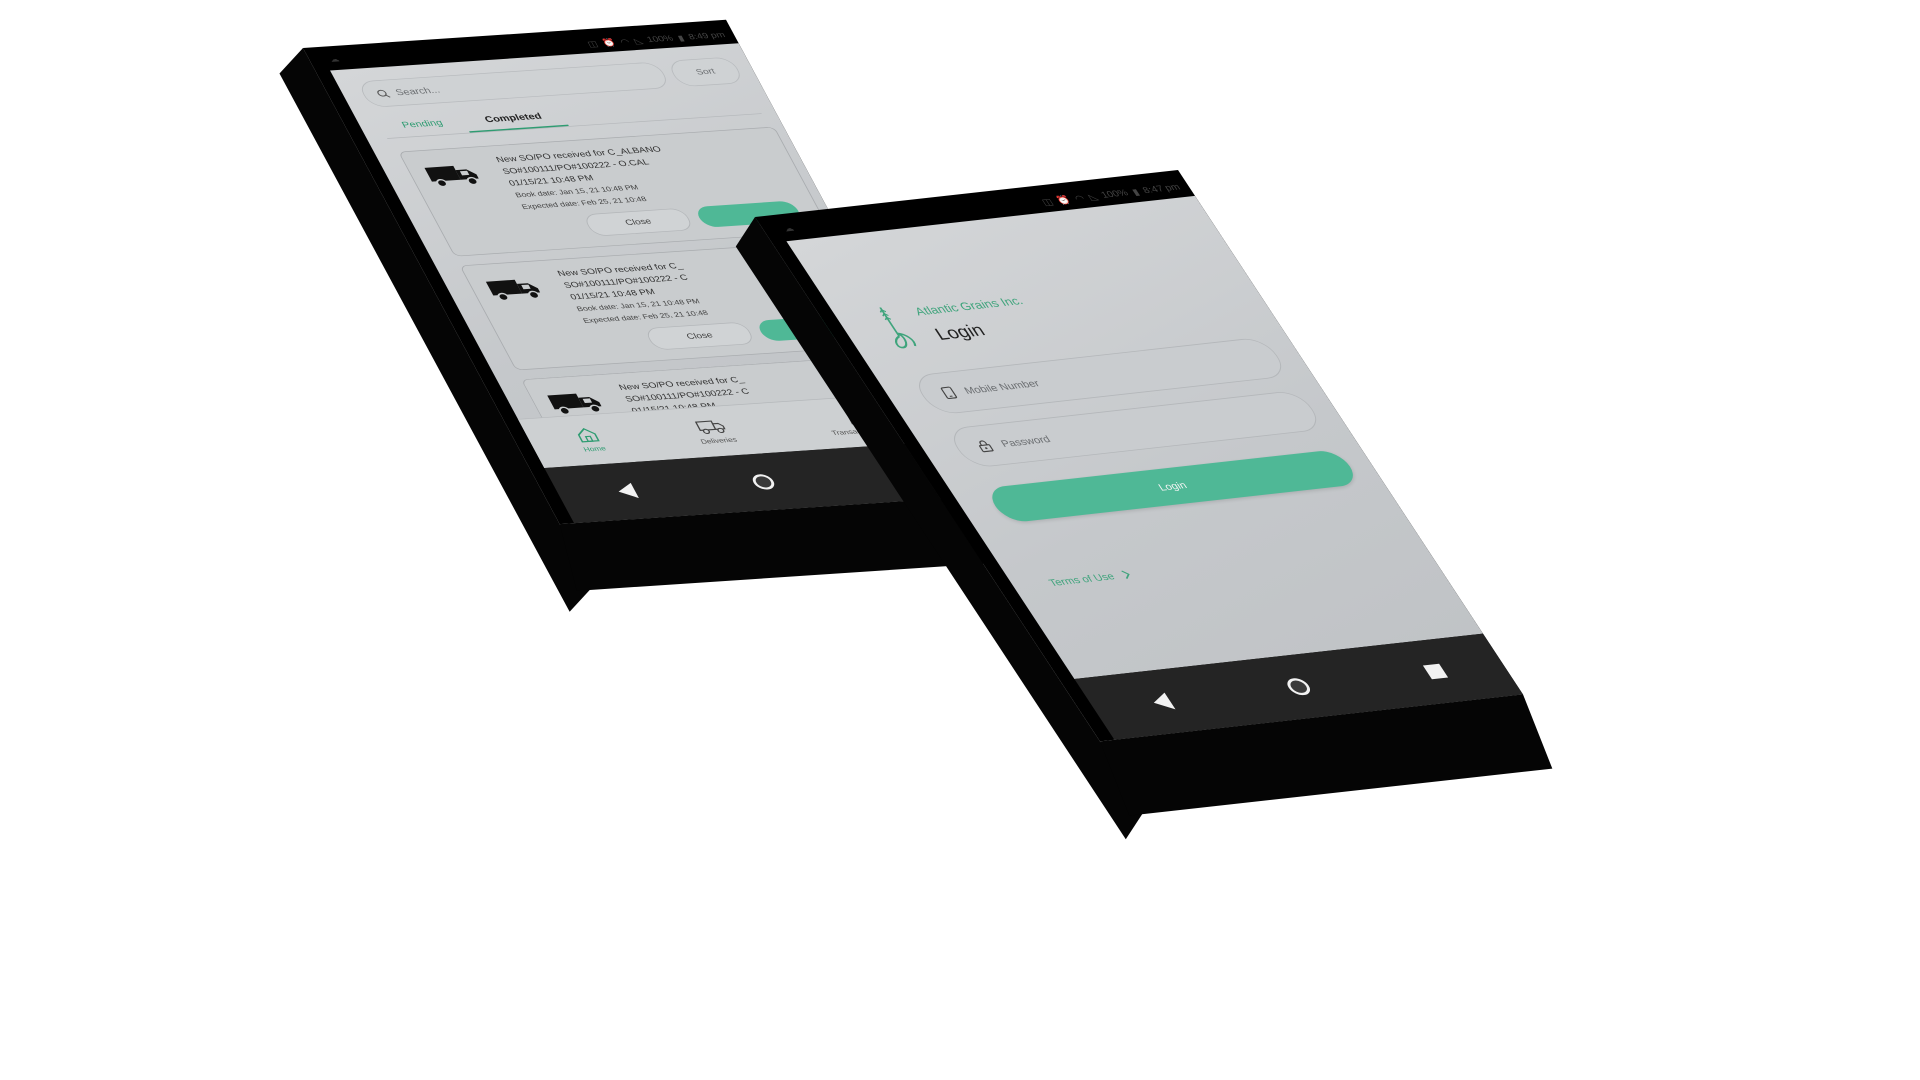 The height and width of the screenshot is (1080, 1920). What do you see at coordinates (986, 446) in the screenshot?
I see `lock-icon` at bounding box center [986, 446].